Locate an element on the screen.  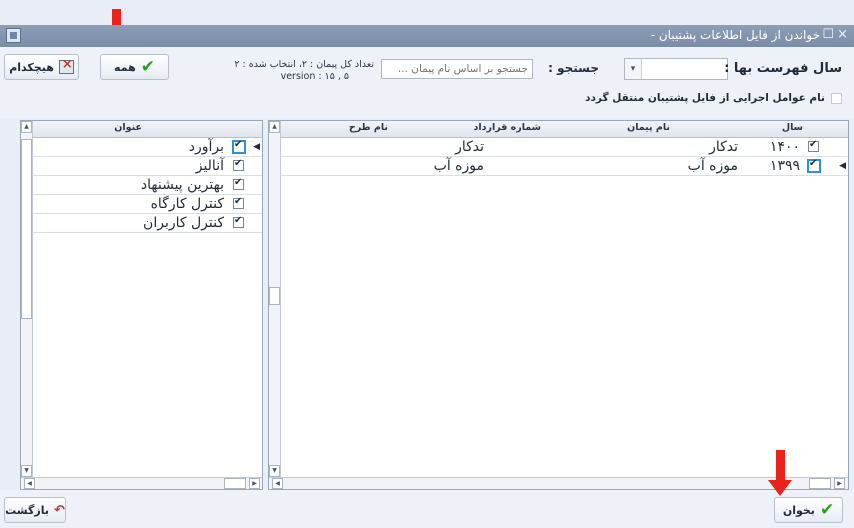
item-title: کنترل کاربران is located at coordinates (183, 223).